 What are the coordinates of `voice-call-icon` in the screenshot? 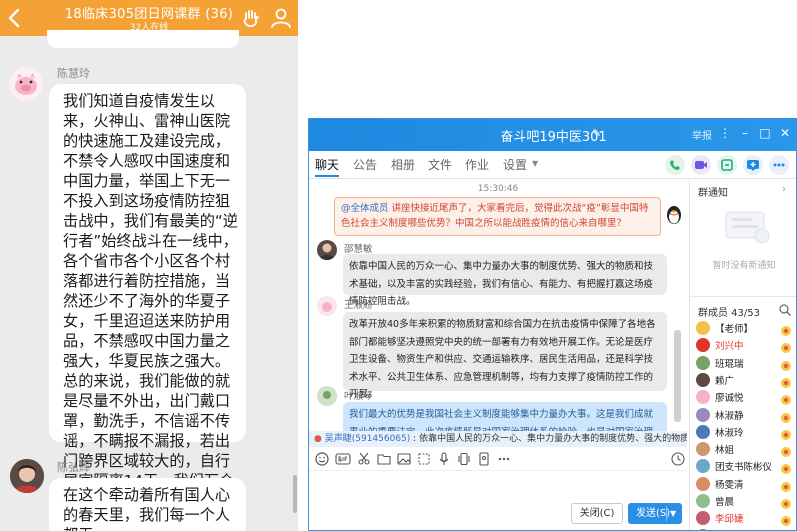 It's located at (675, 165).